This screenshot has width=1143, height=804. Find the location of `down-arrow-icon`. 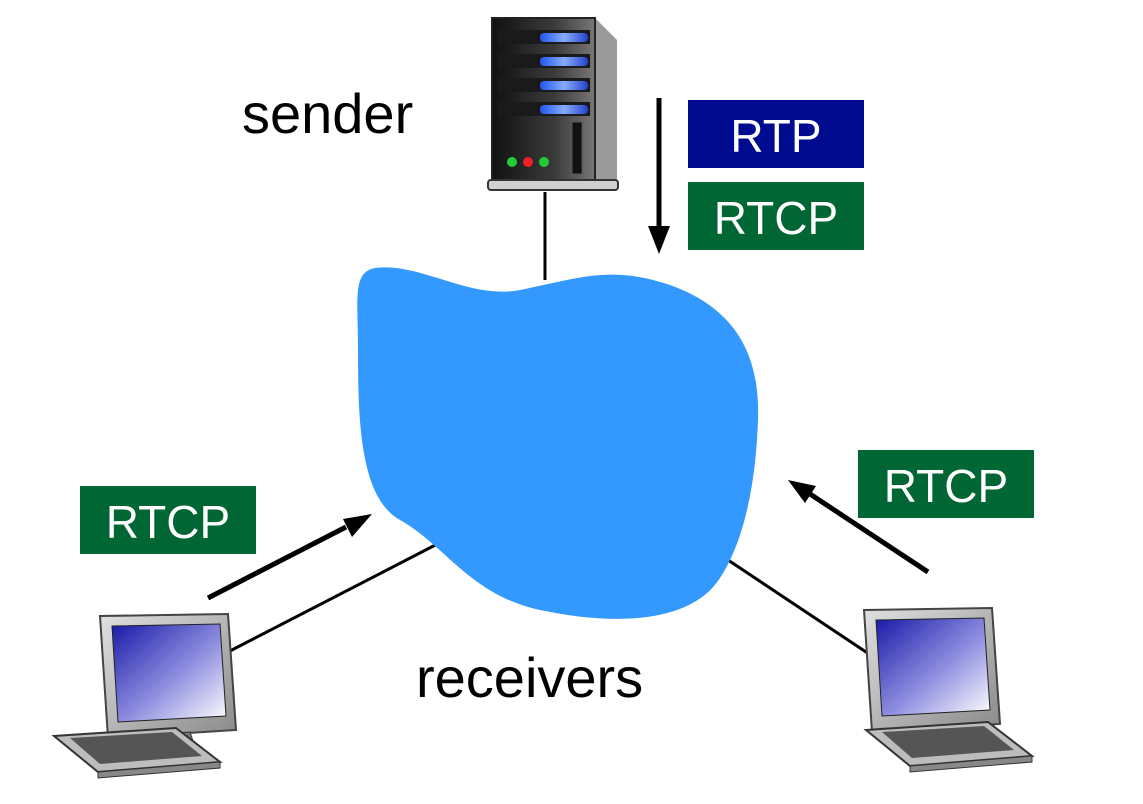

down-arrow-icon is located at coordinates (659, 176).